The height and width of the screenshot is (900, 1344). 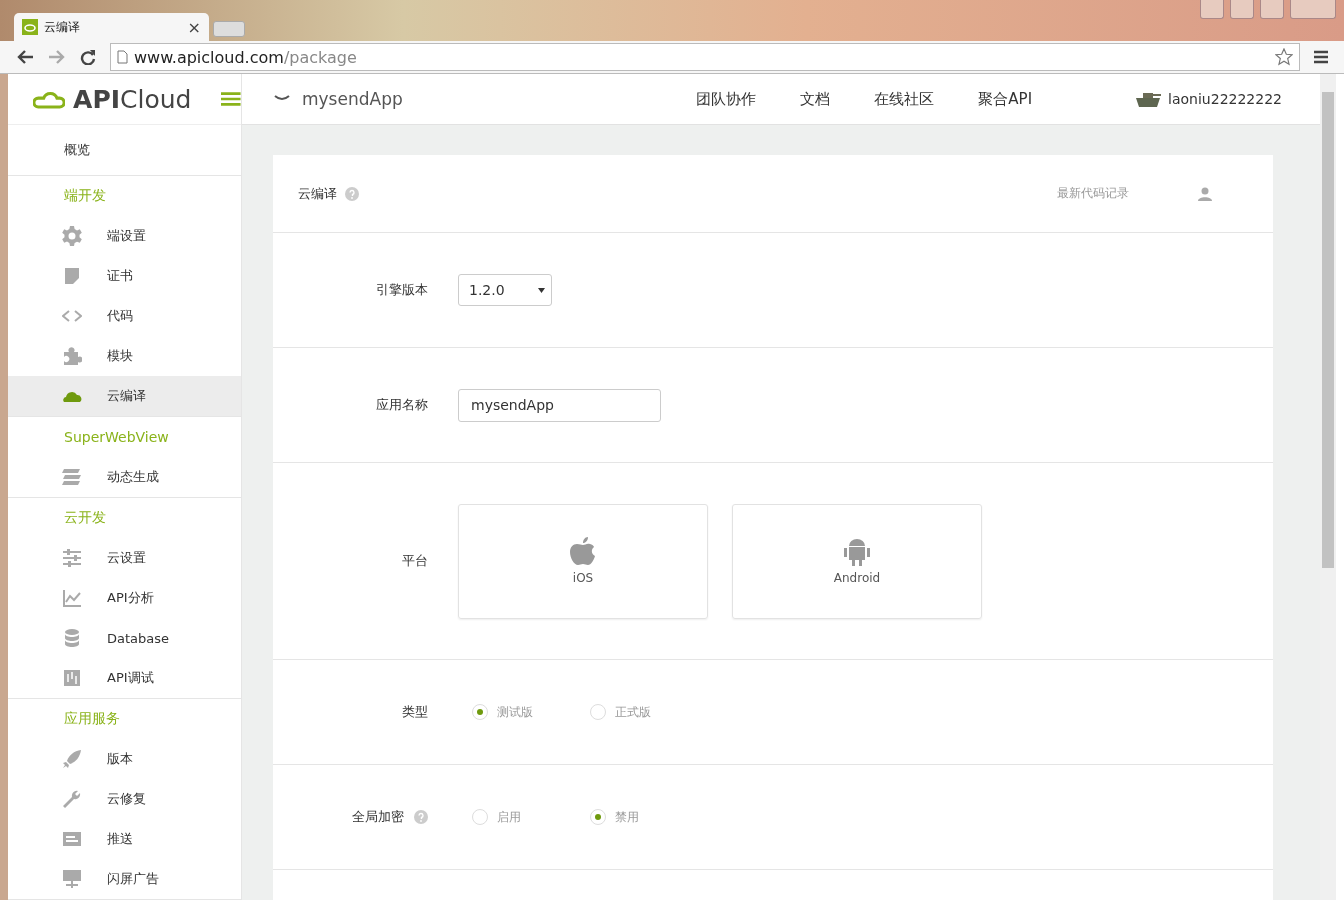 What do you see at coordinates (194, 27) in the screenshot?
I see `close-tab-button: ×` at bounding box center [194, 27].